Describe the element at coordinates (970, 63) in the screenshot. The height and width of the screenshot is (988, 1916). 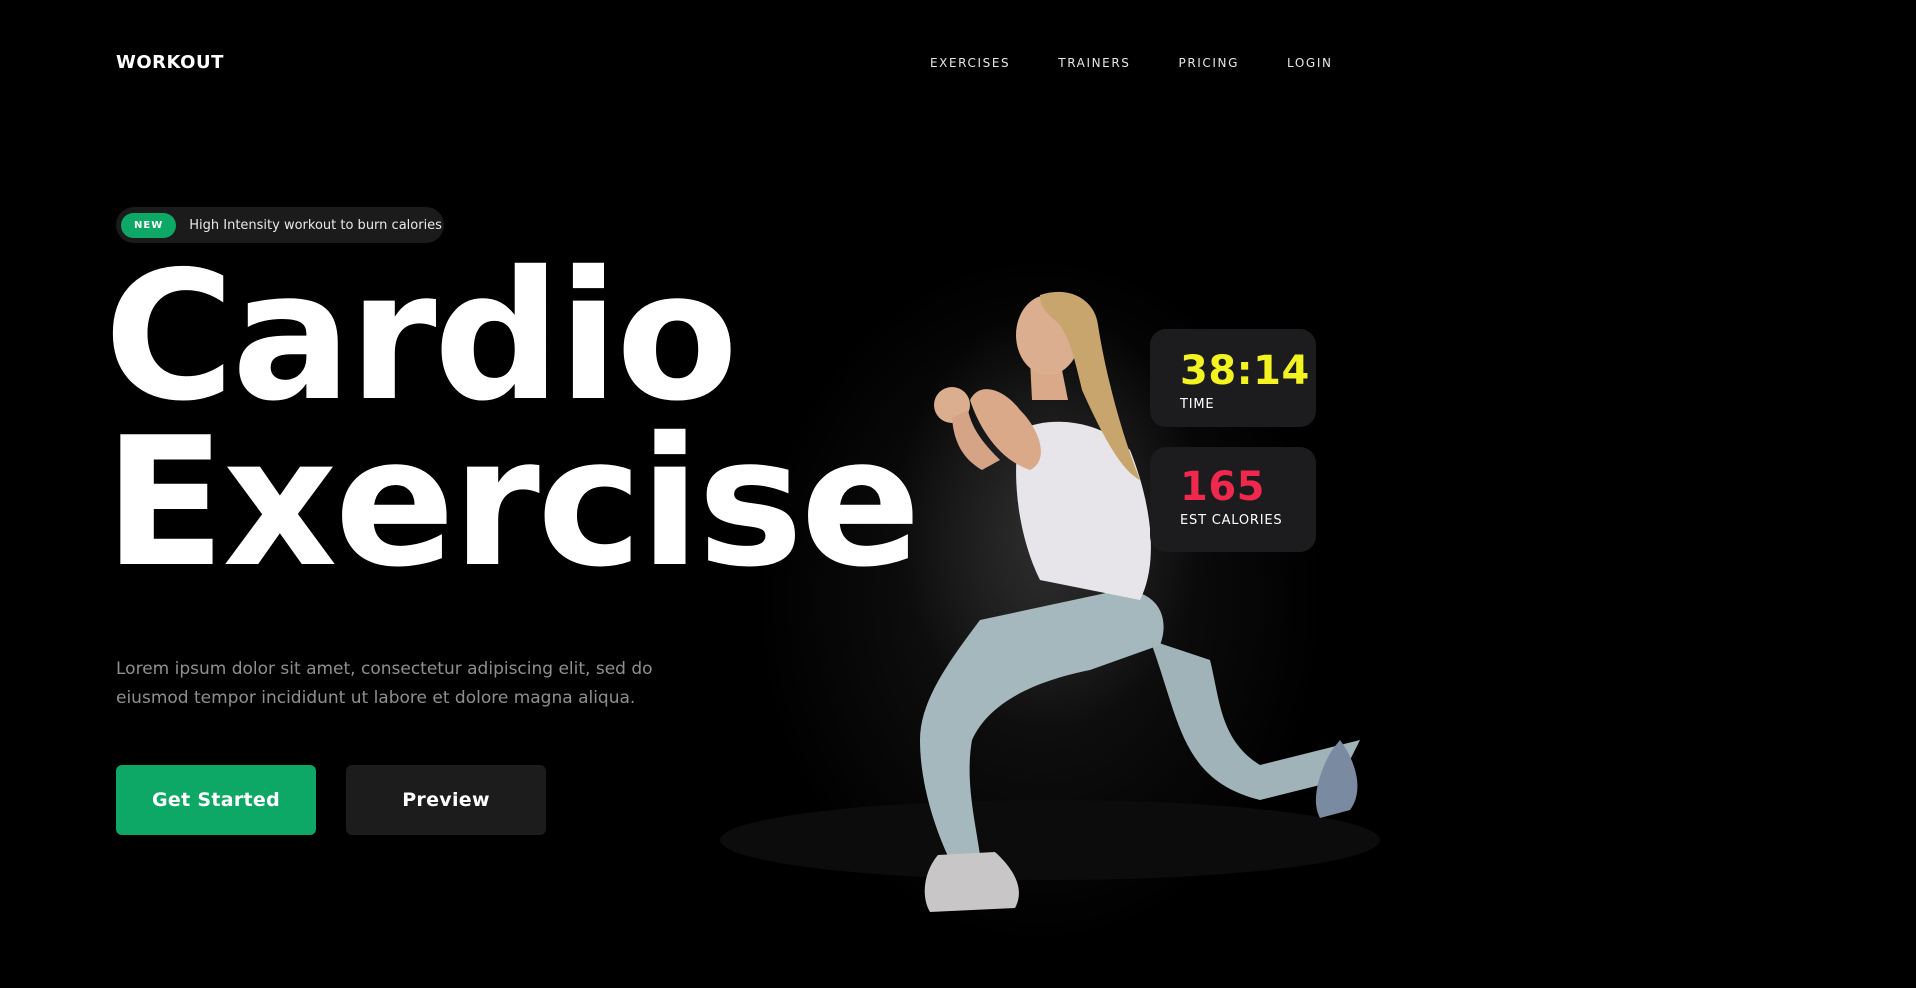
I see `nav-exercises: EXERCISES` at that location.